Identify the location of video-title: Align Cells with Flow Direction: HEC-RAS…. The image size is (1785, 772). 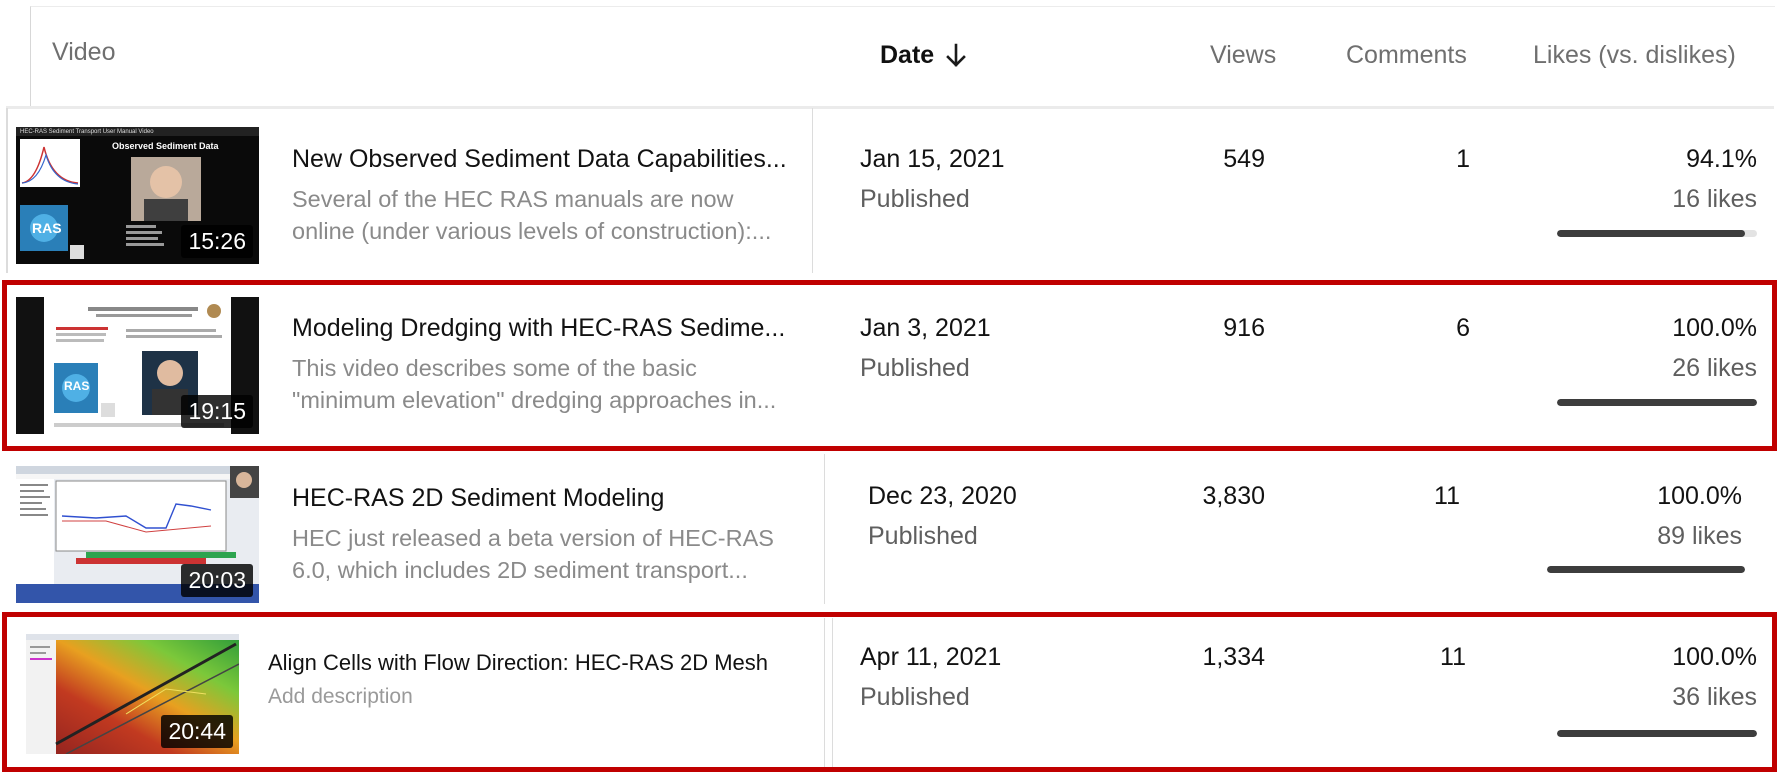
(518, 663).